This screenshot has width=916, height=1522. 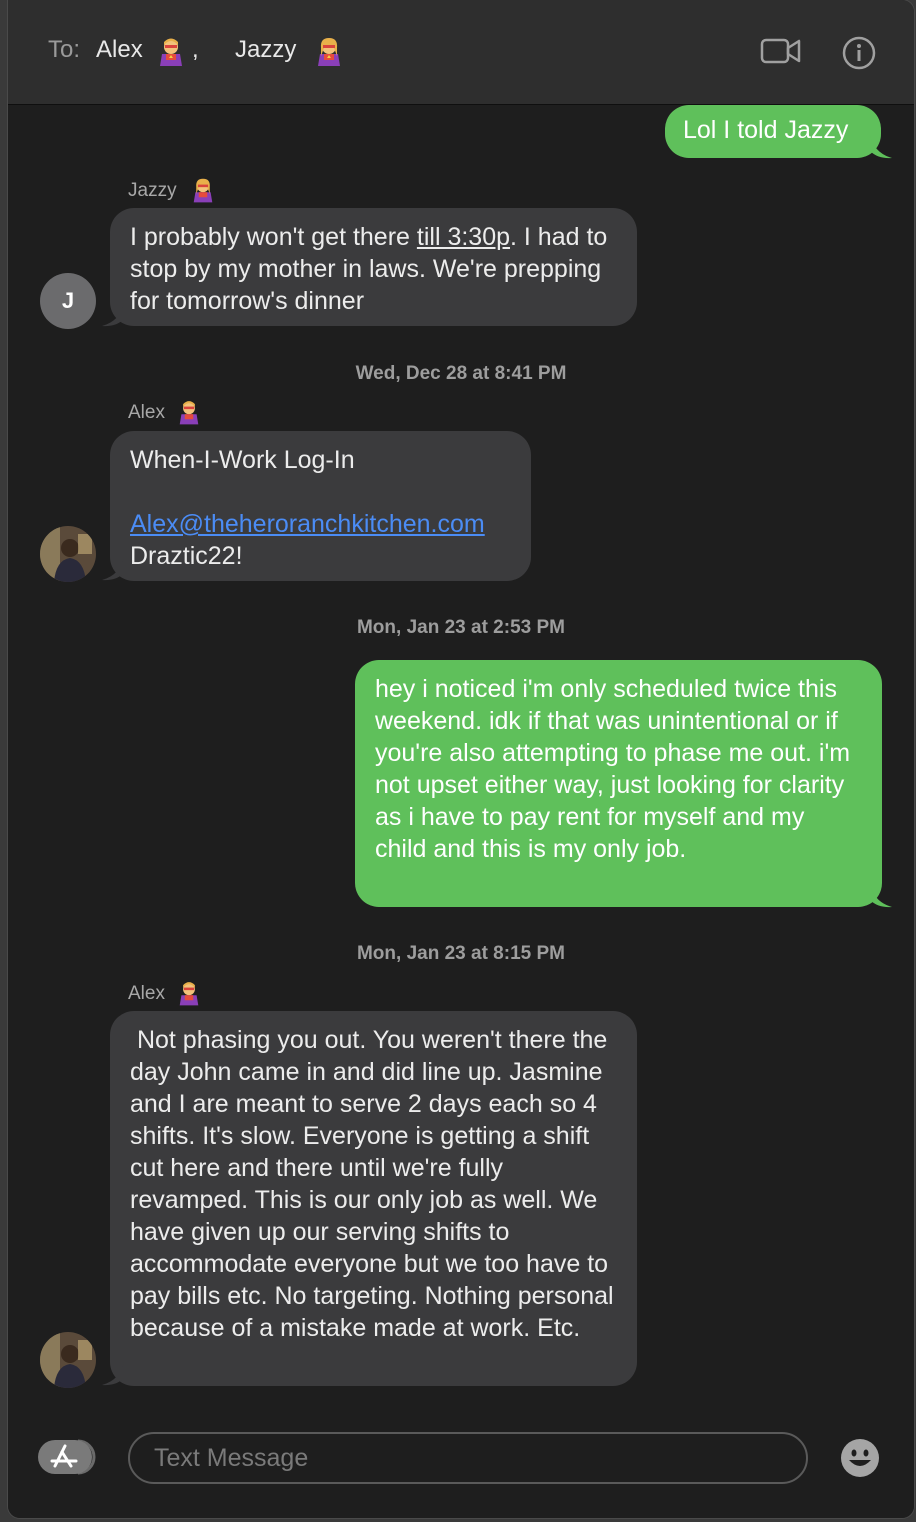 I want to click on timestamp: Mon, Jan 23 at 8:15 PM, so click(x=460, y=953).